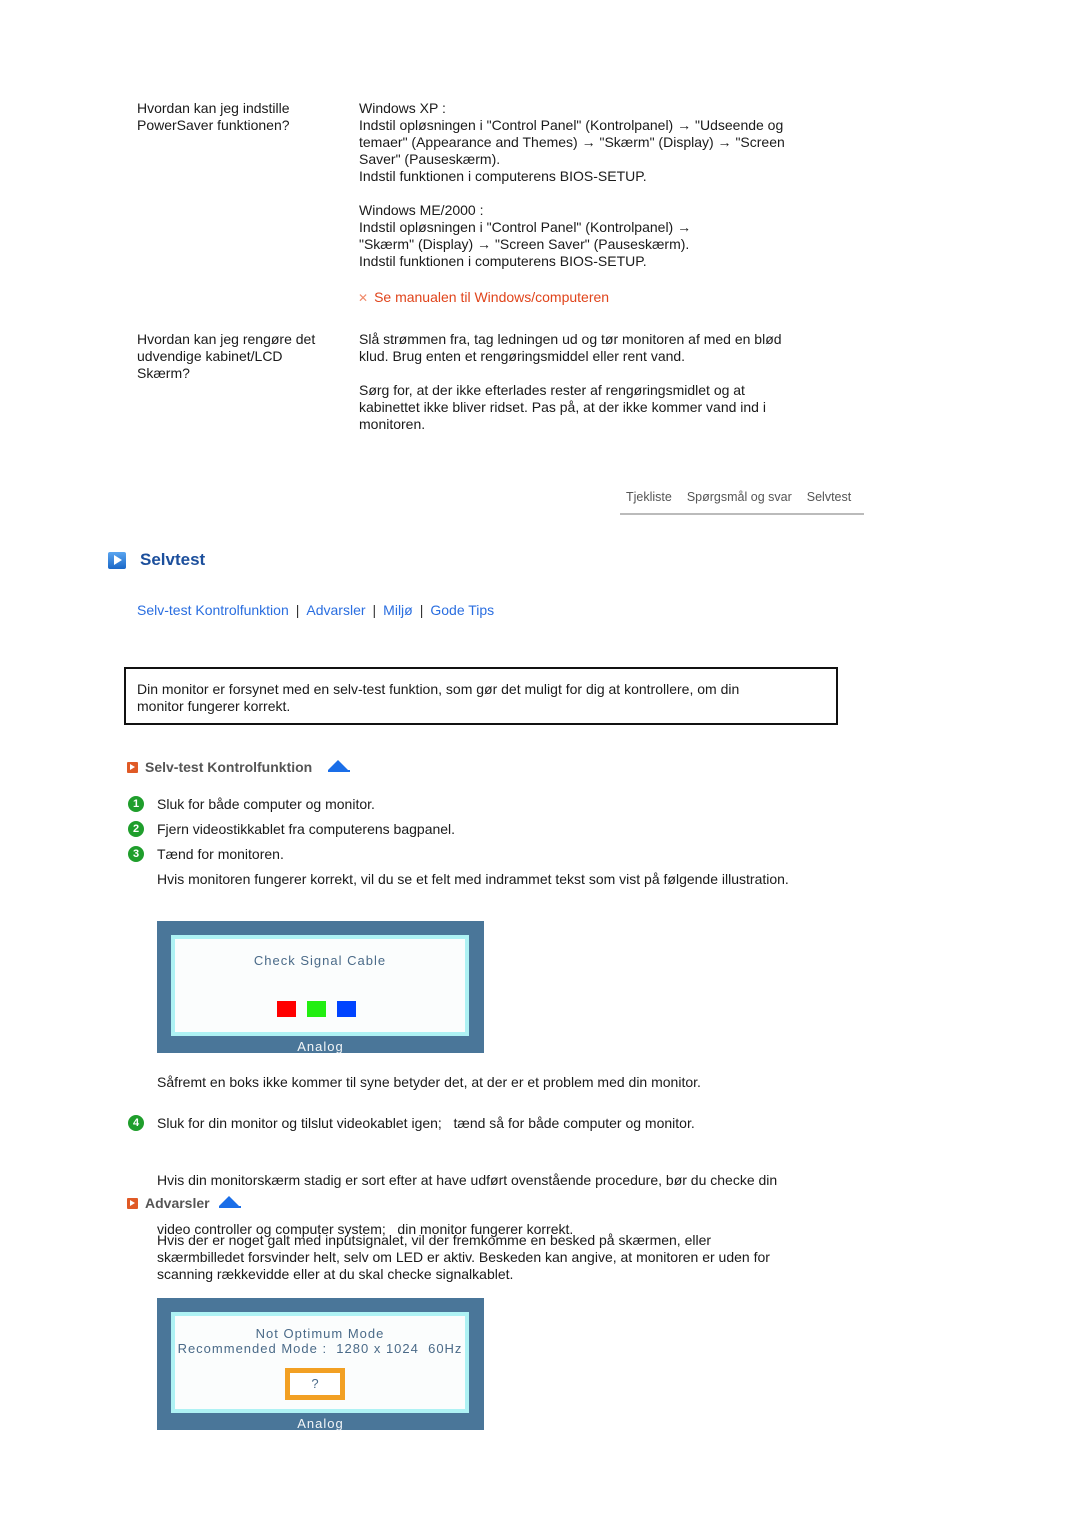 Image resolution: width=1080 pixels, height=1527 pixels. I want to click on section-title: Selvtest, so click(173, 559).